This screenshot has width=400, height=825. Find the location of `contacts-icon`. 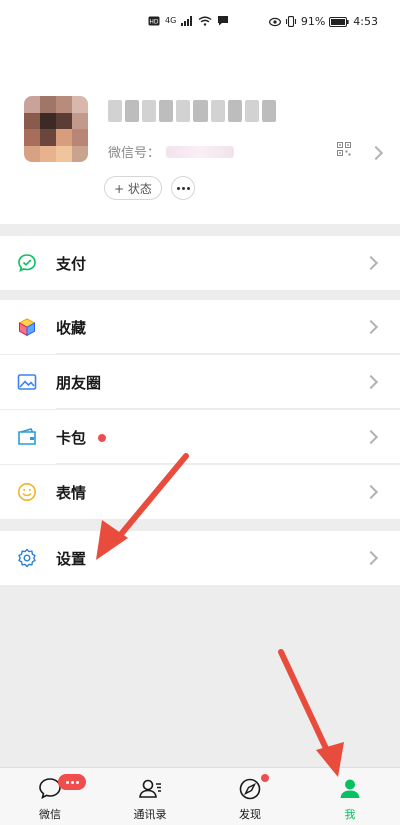

contacts-icon is located at coordinates (150, 788).